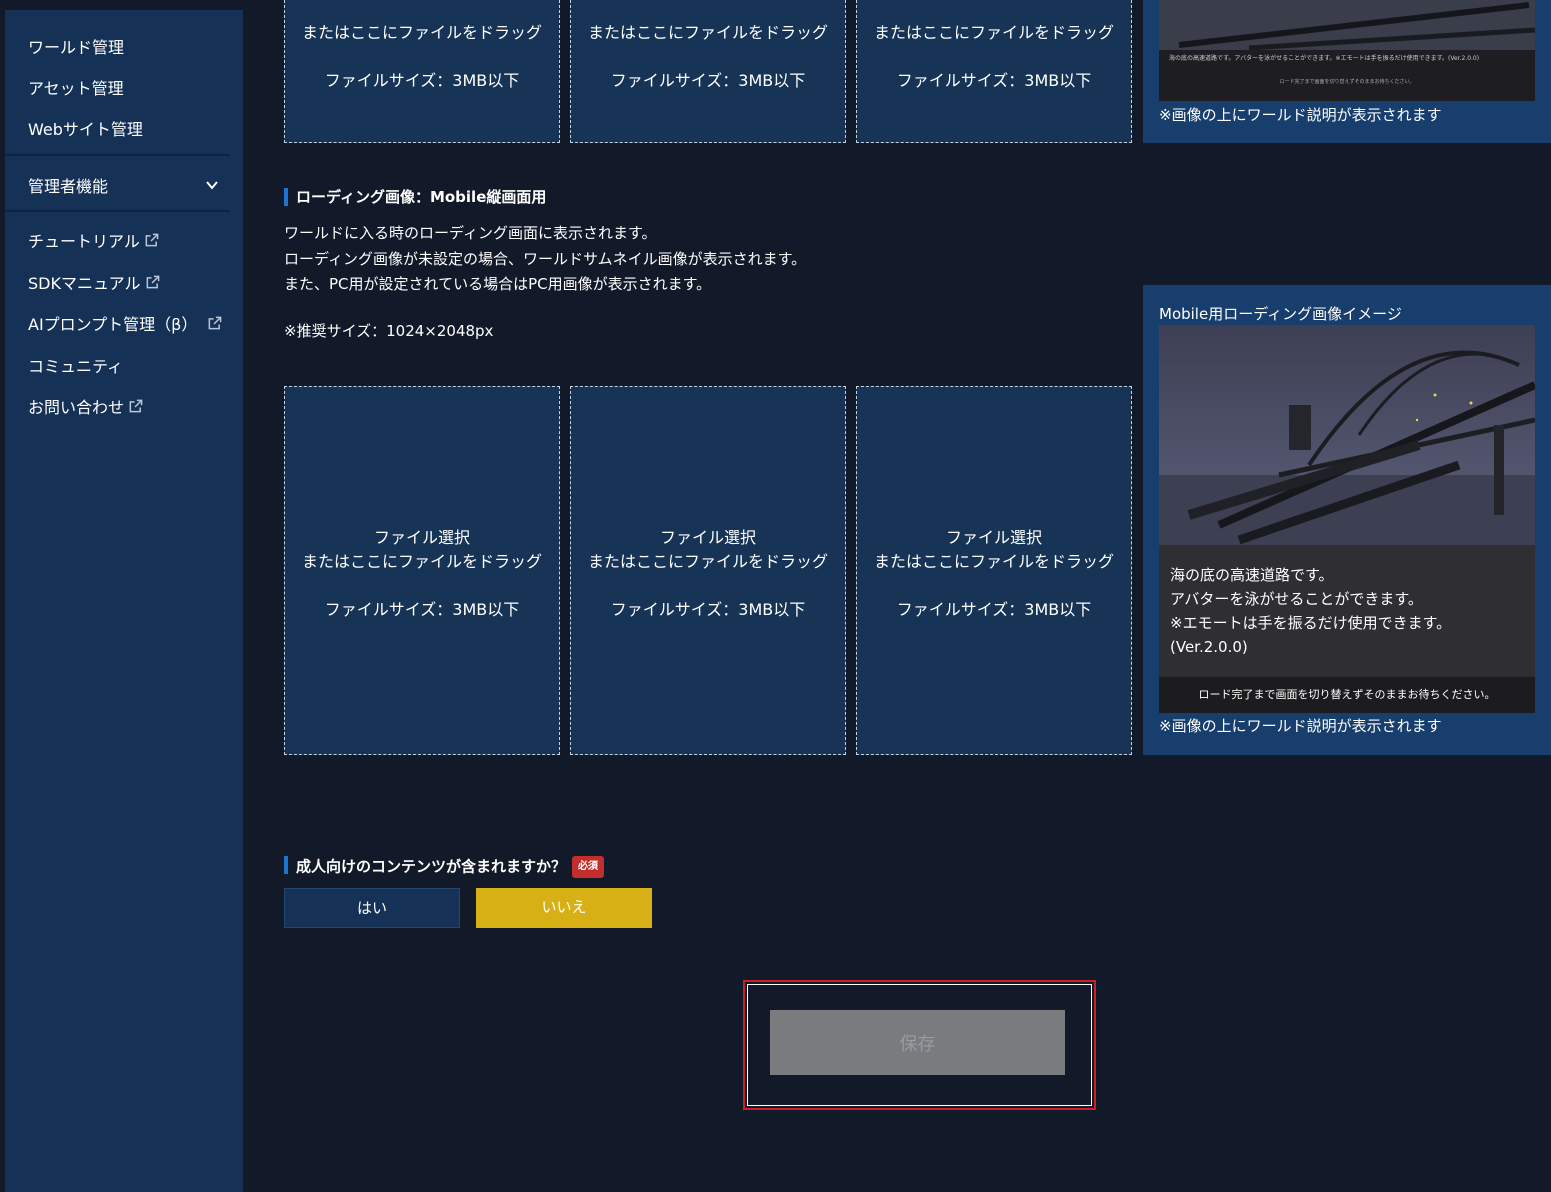  I want to click on sidebar-item-label: AIプロンプト管理（β）, so click(113, 324).